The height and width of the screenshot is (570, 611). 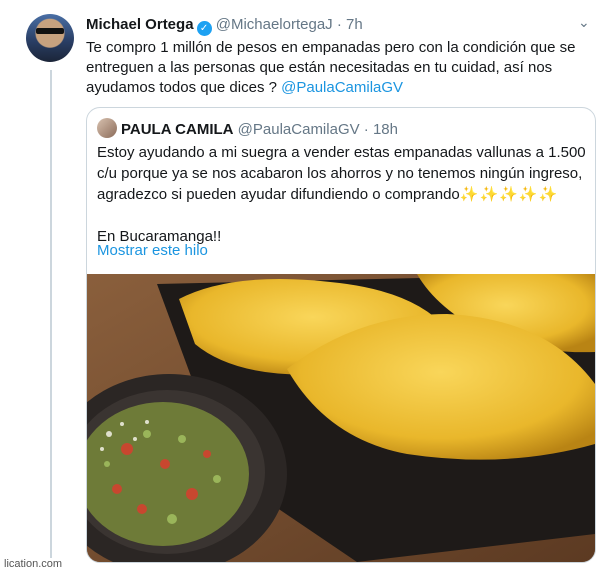 I want to click on verified-icon: ✓, so click(x=204, y=28).